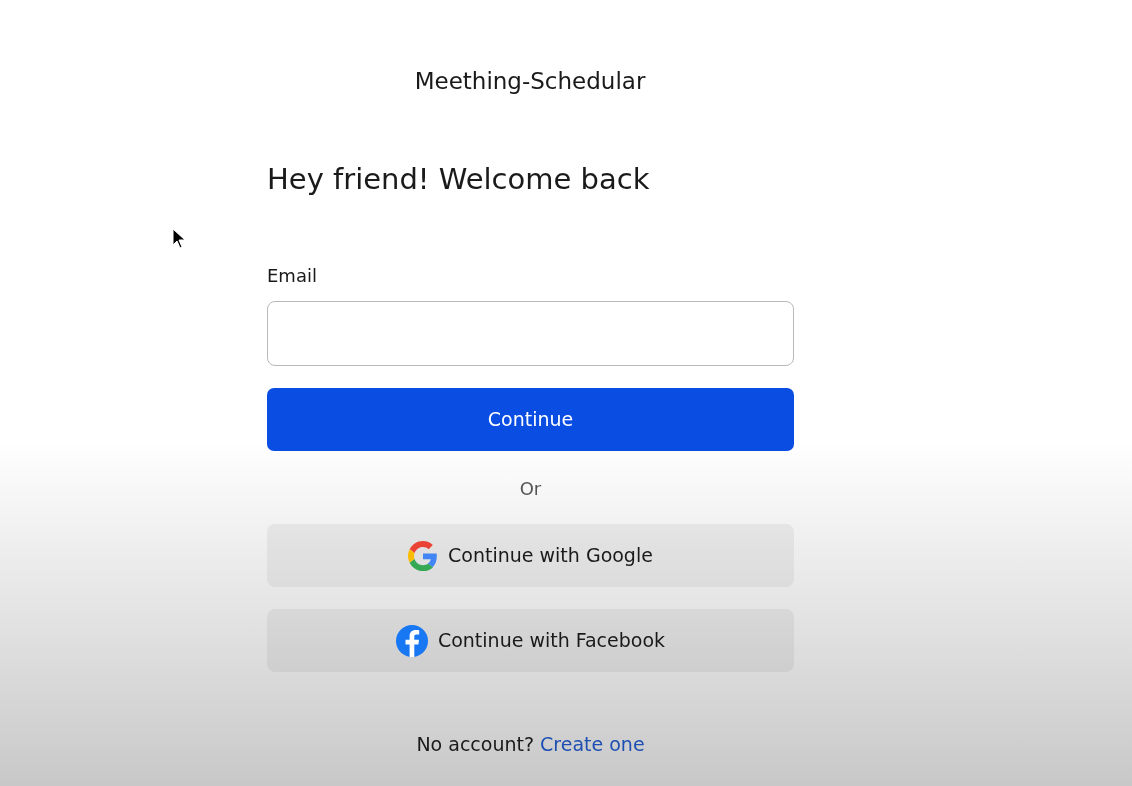  What do you see at coordinates (179, 239) in the screenshot?
I see `cursor-icon` at bounding box center [179, 239].